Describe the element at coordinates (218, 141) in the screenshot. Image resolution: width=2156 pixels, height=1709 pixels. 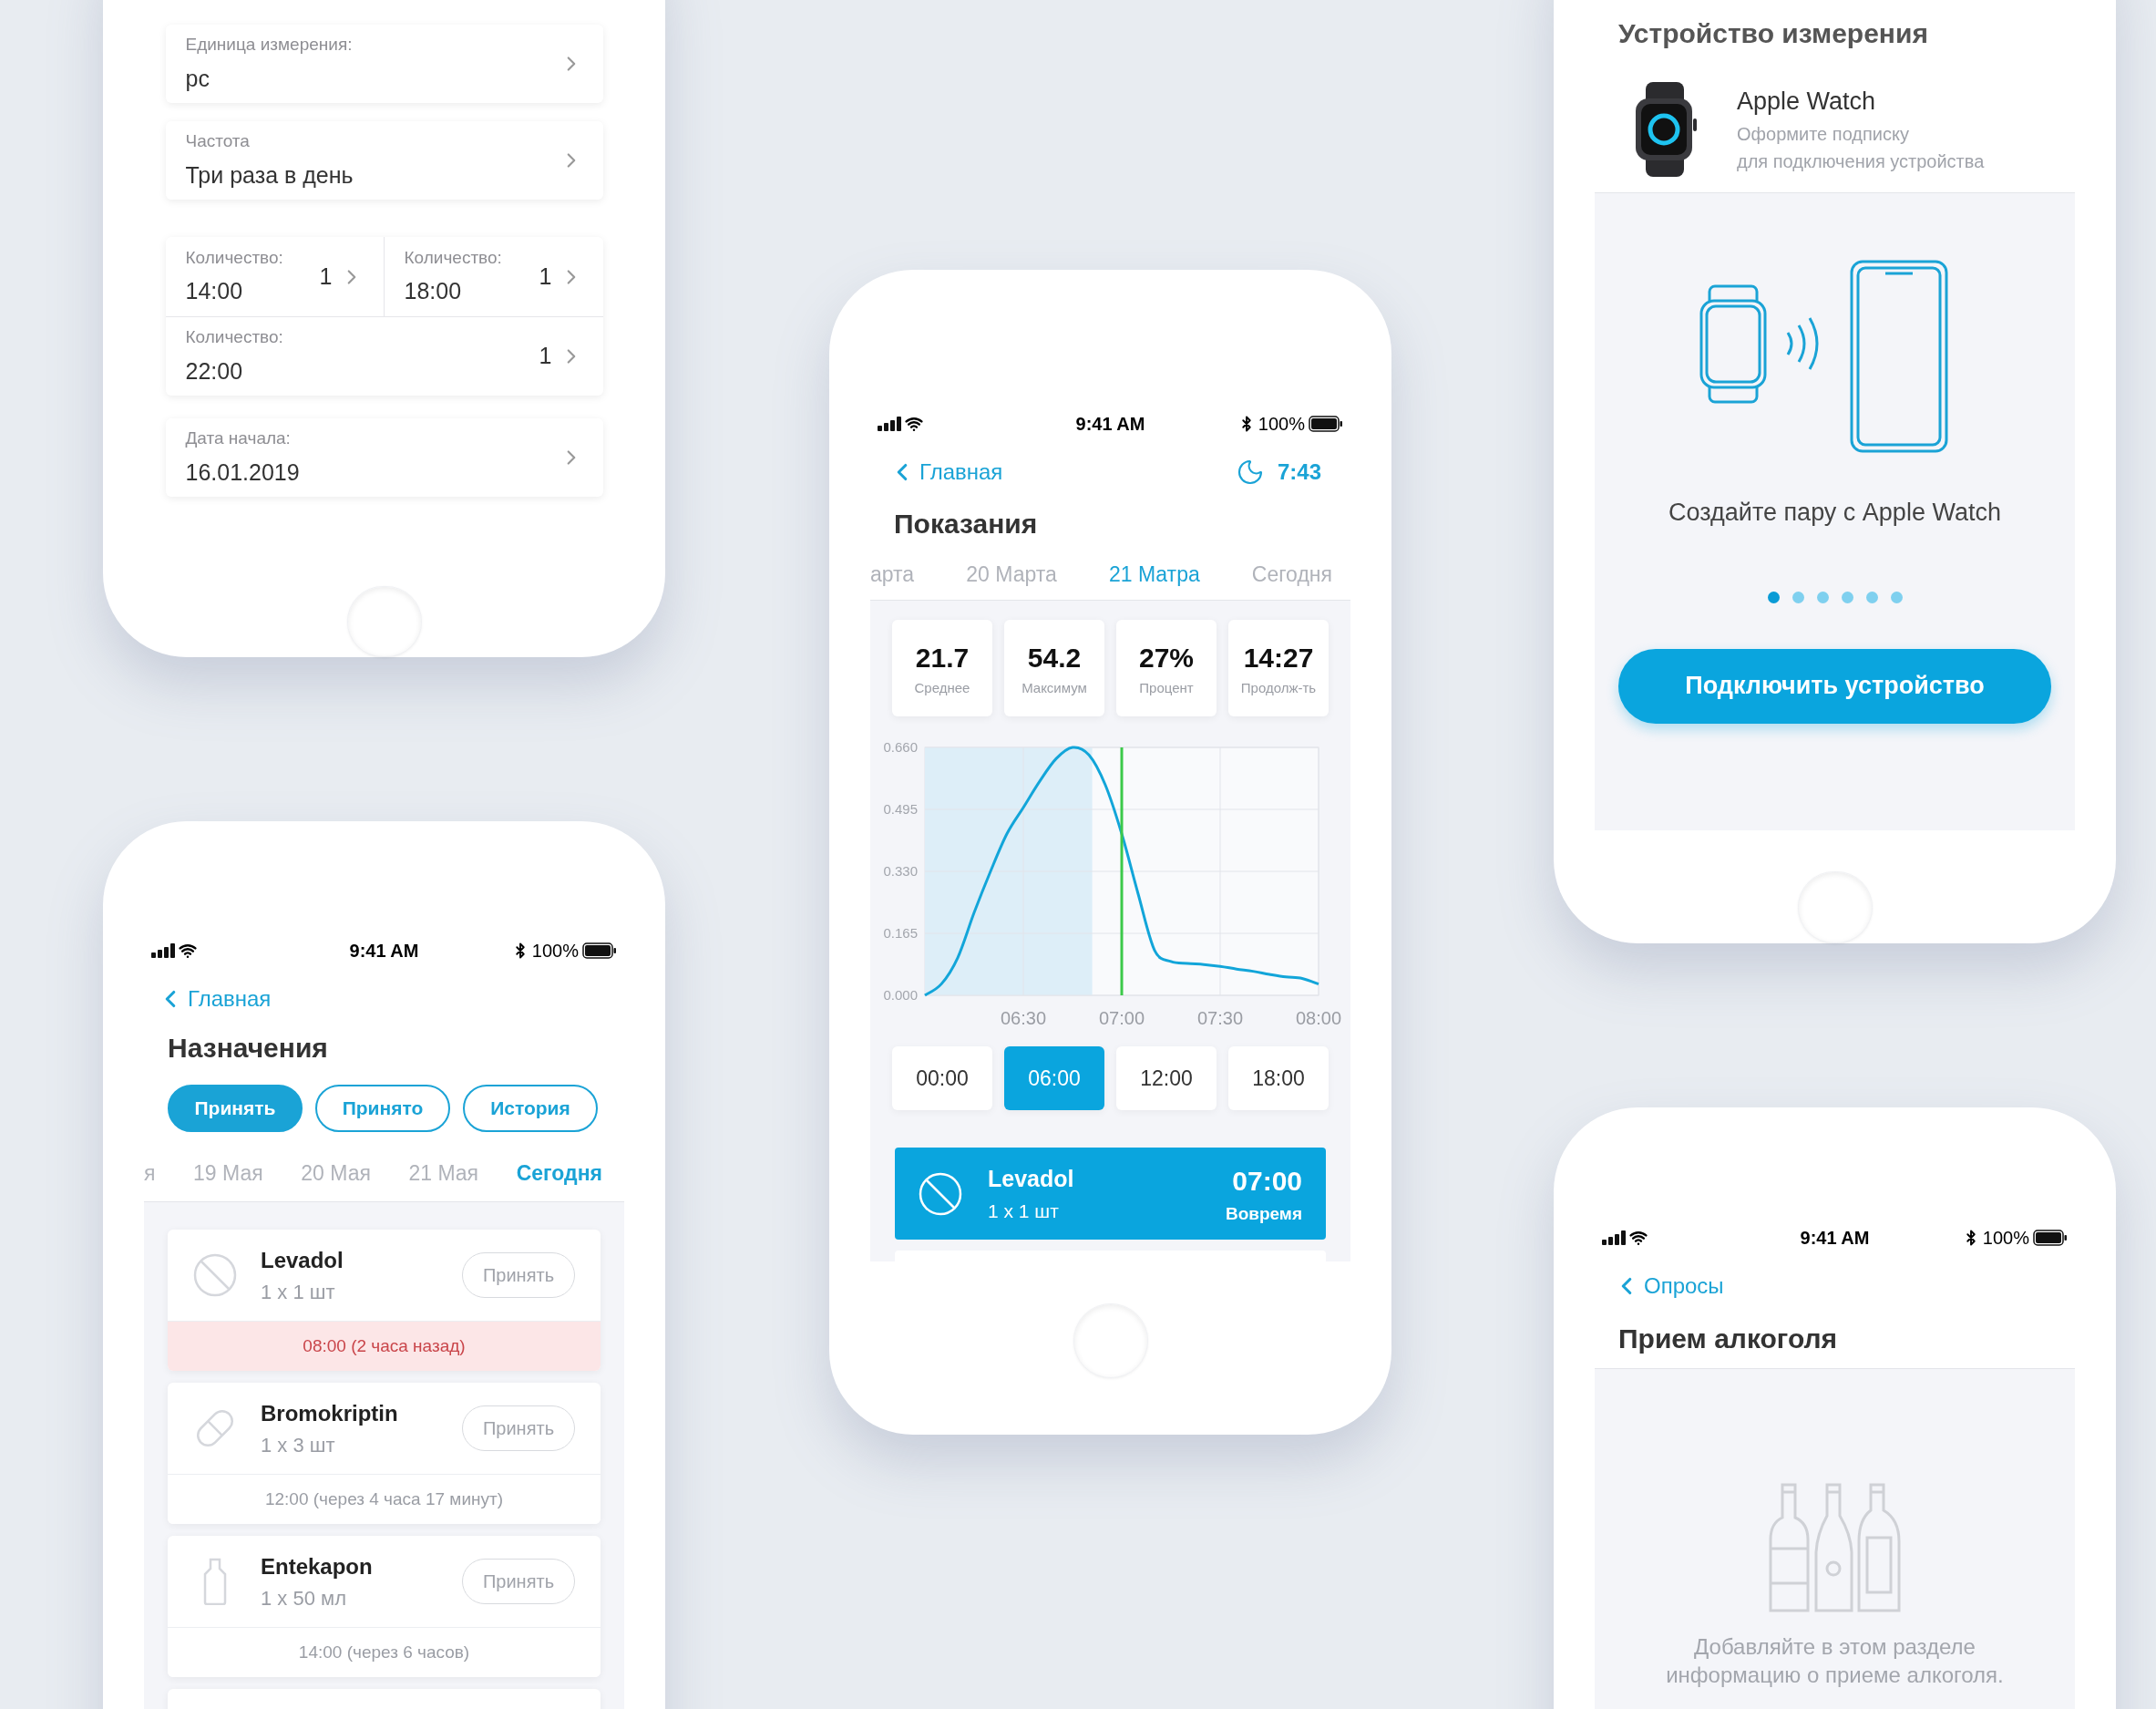
I see `setting-label: Частота` at that location.